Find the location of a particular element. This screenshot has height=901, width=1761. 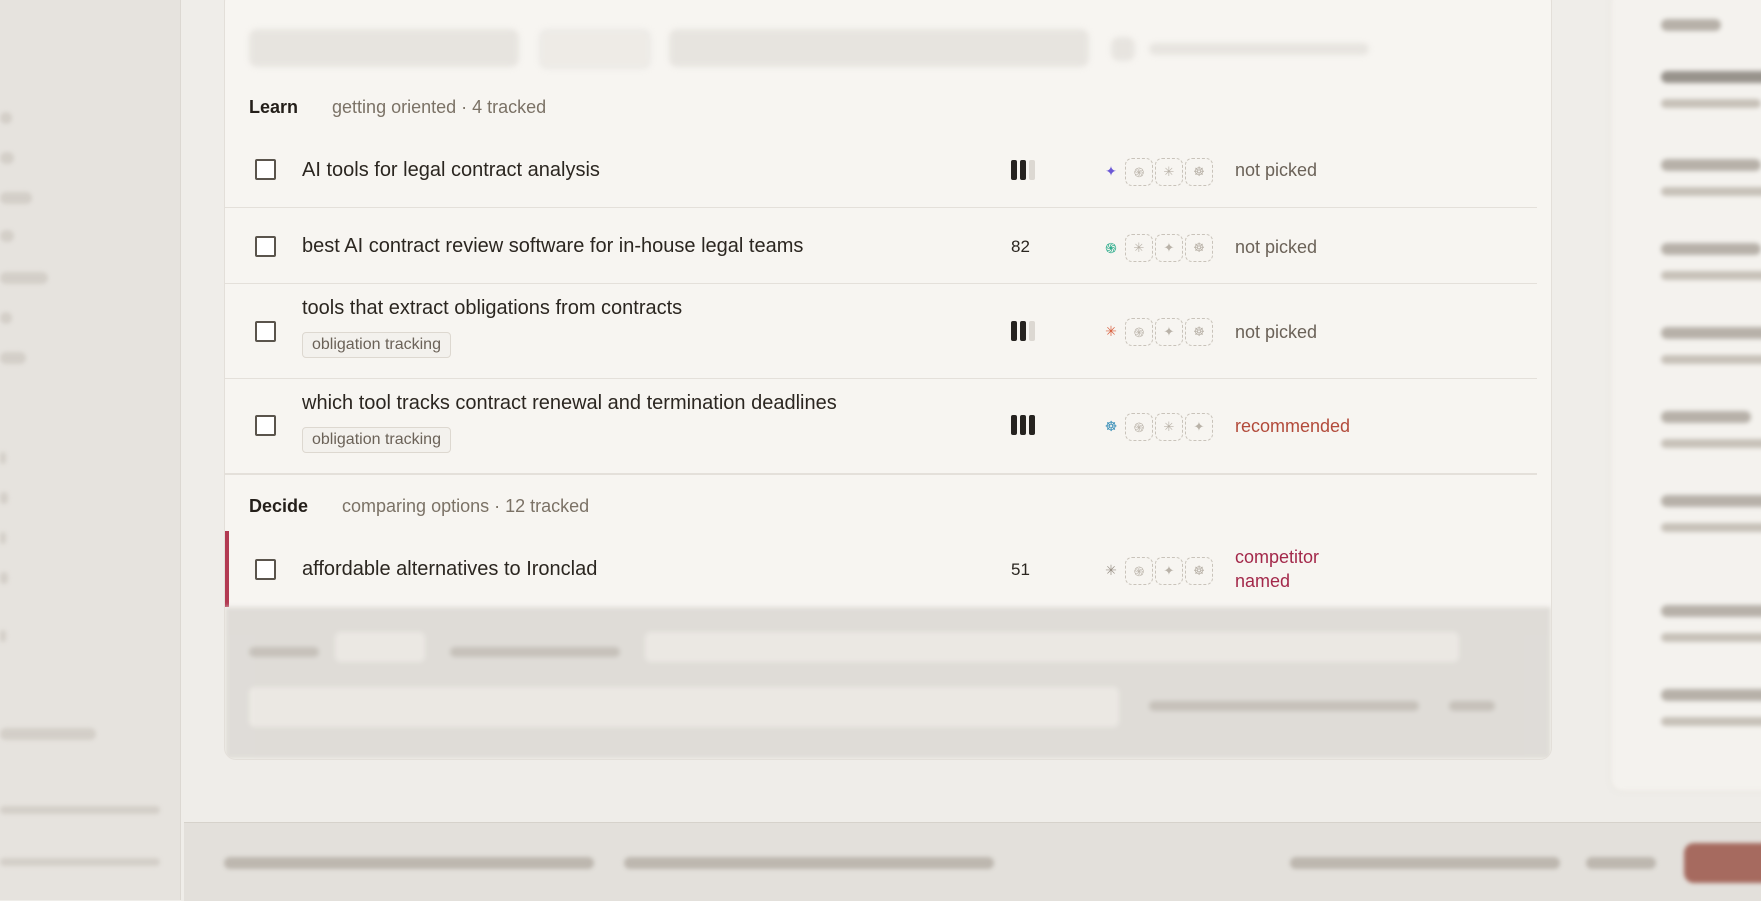

score-value: 51 is located at coordinates (1020, 569).